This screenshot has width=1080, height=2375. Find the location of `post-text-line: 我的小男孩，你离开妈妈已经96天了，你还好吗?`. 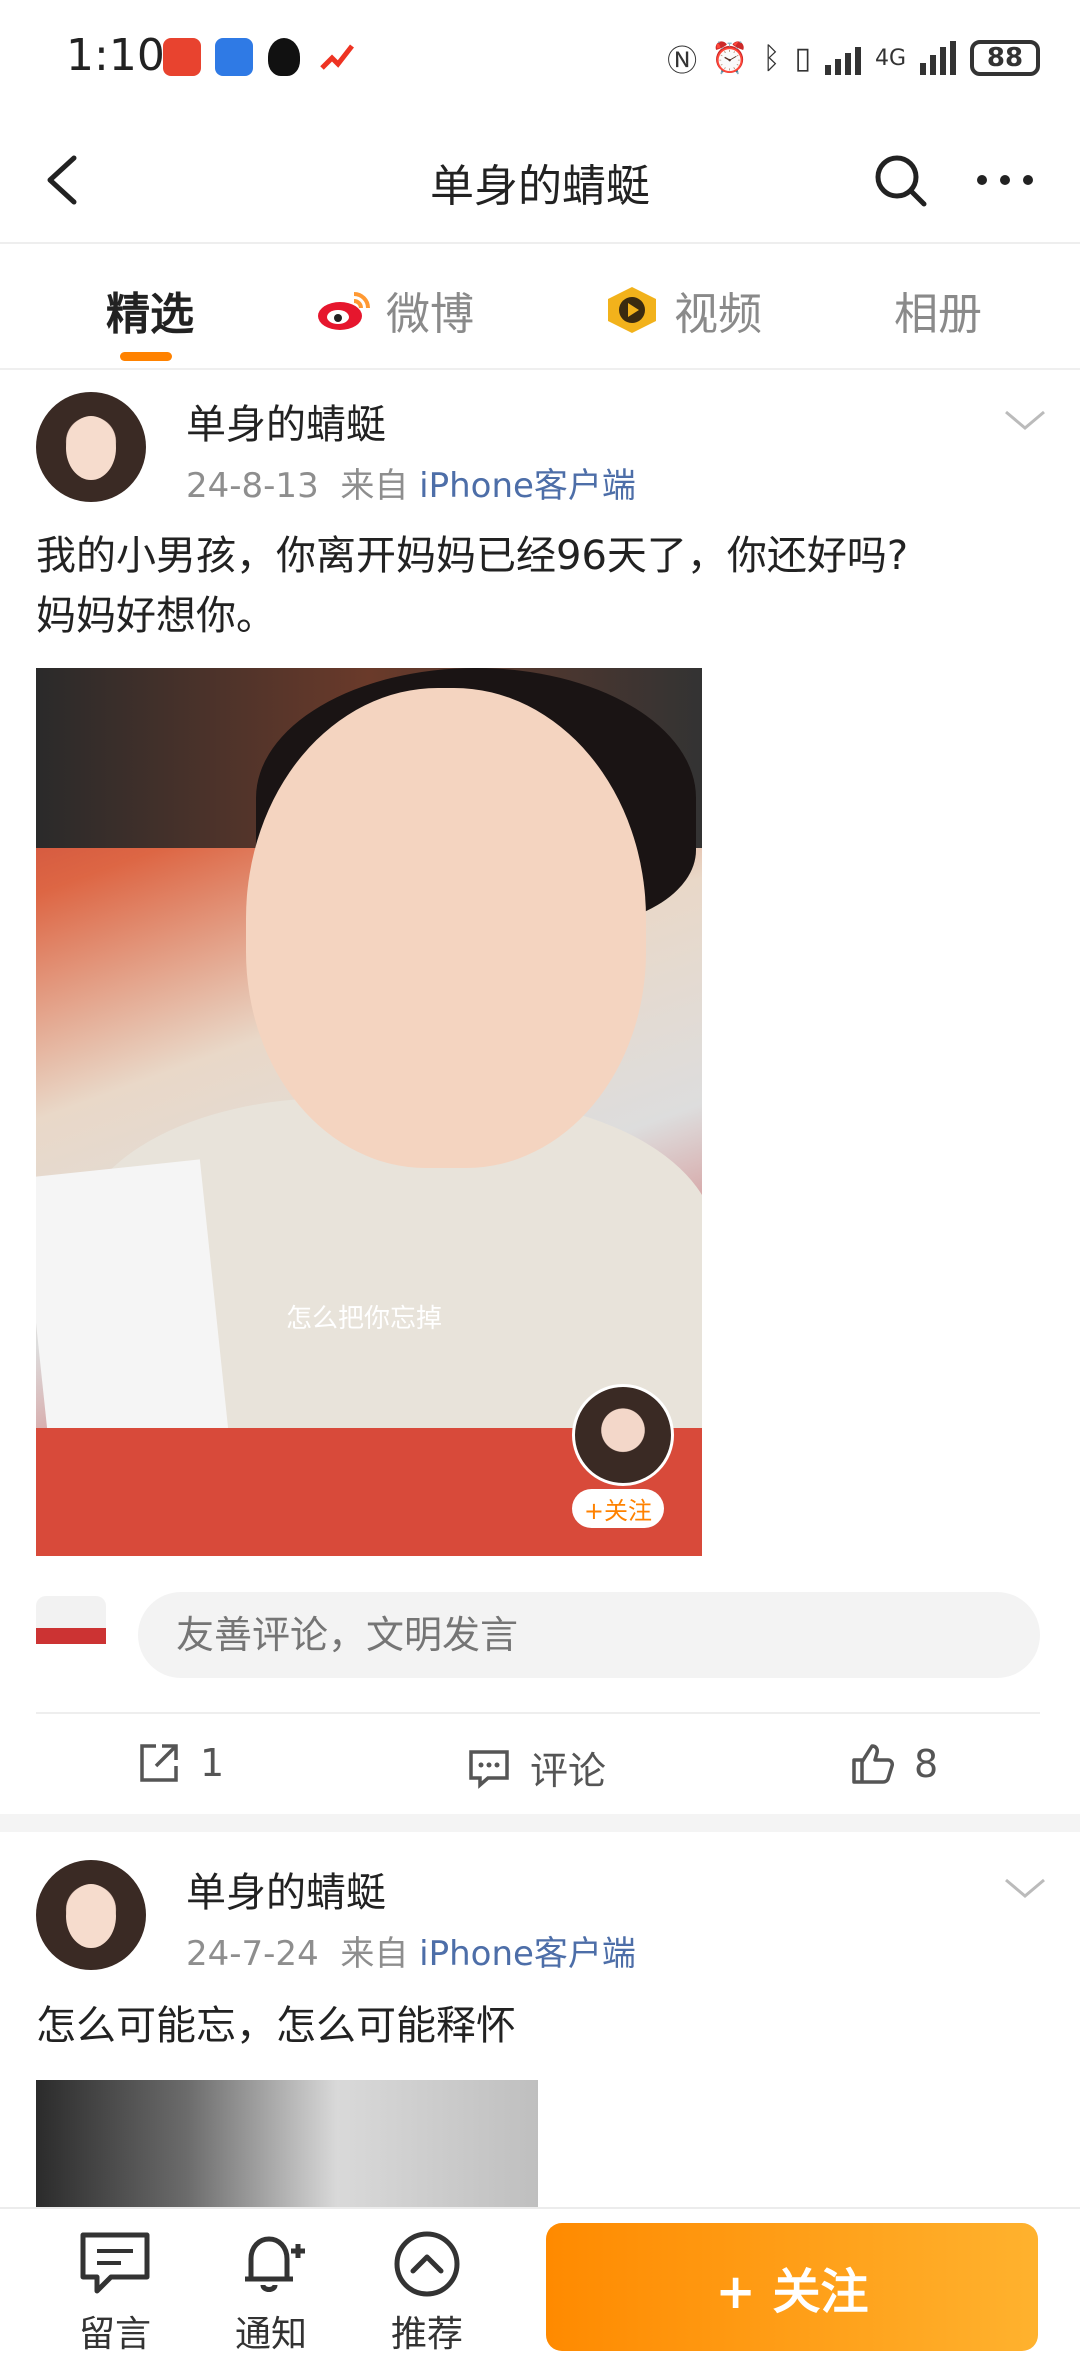

post-text-line: 我的小男孩，你离开妈妈已经96天了，你还好吗? is located at coordinates (472, 556).